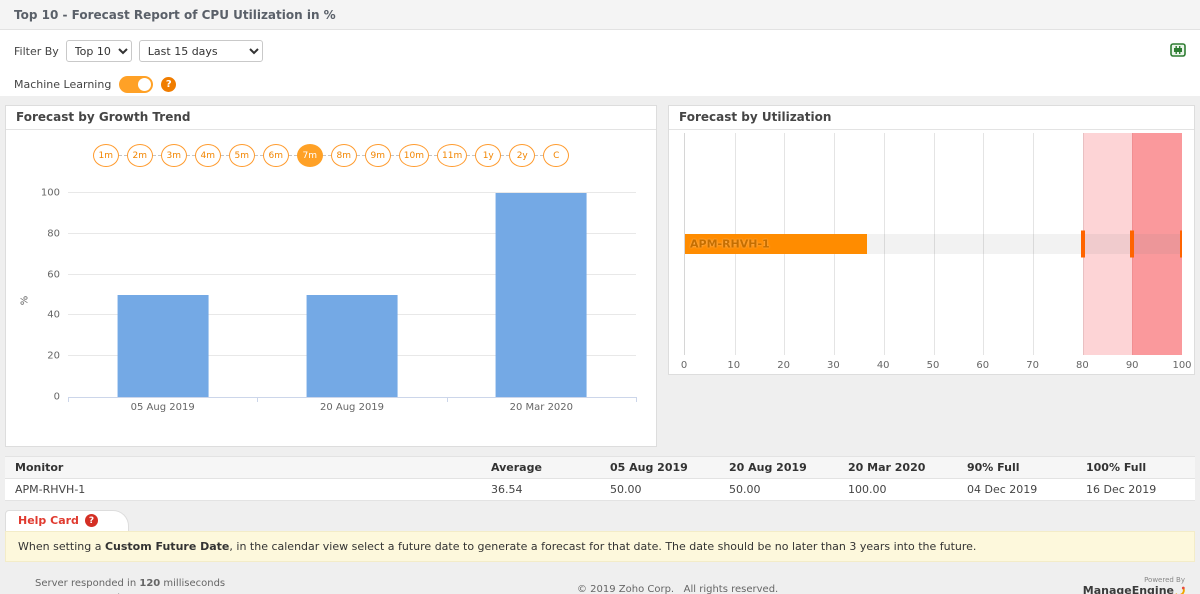 Image resolution: width=1200 pixels, height=594 pixels. What do you see at coordinates (275, 155) in the screenshot?
I see `range-pill-6m: 6m` at bounding box center [275, 155].